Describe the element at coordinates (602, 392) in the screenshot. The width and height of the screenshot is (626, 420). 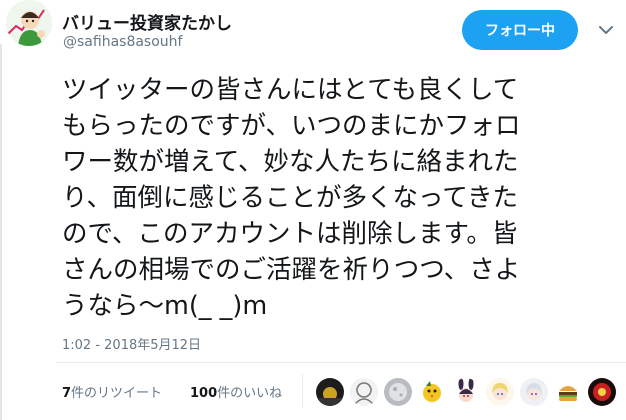
I see `liker-avatar-red-emblem-icon` at that location.